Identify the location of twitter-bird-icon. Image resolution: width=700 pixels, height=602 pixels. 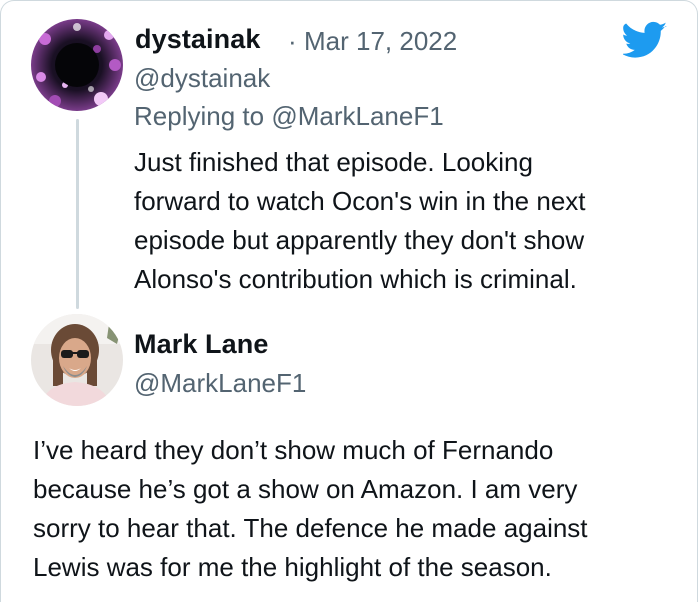
(644, 42).